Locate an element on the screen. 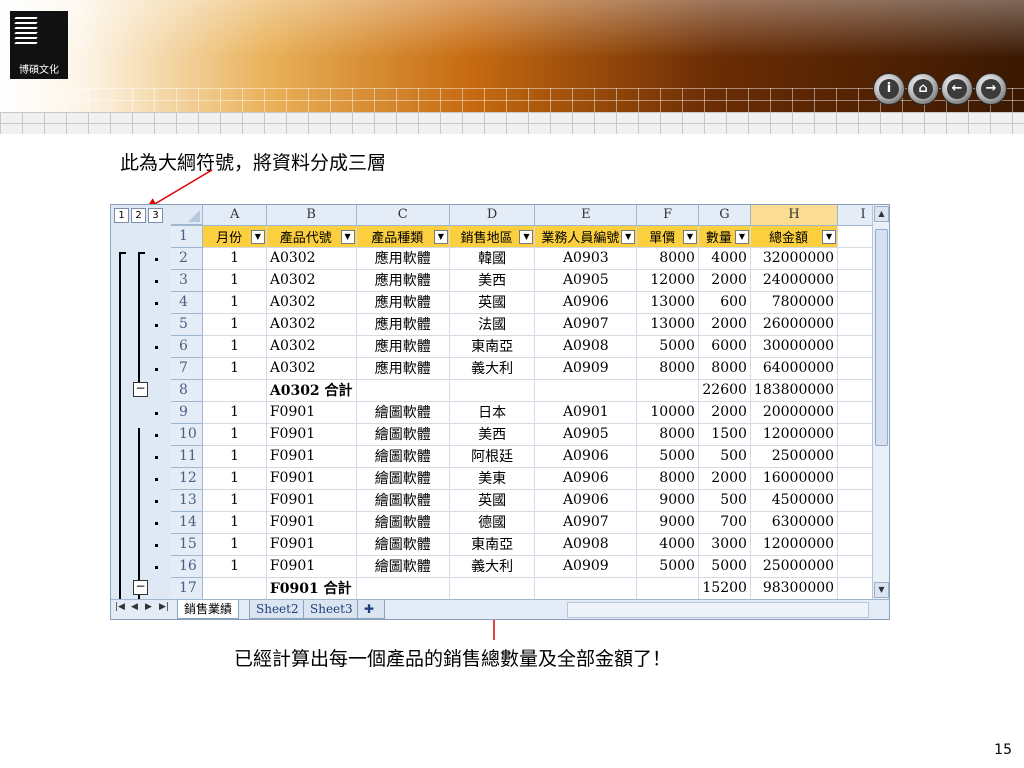 The image size is (1024, 768). table-cell: 3000 is located at coordinates (724, 544).